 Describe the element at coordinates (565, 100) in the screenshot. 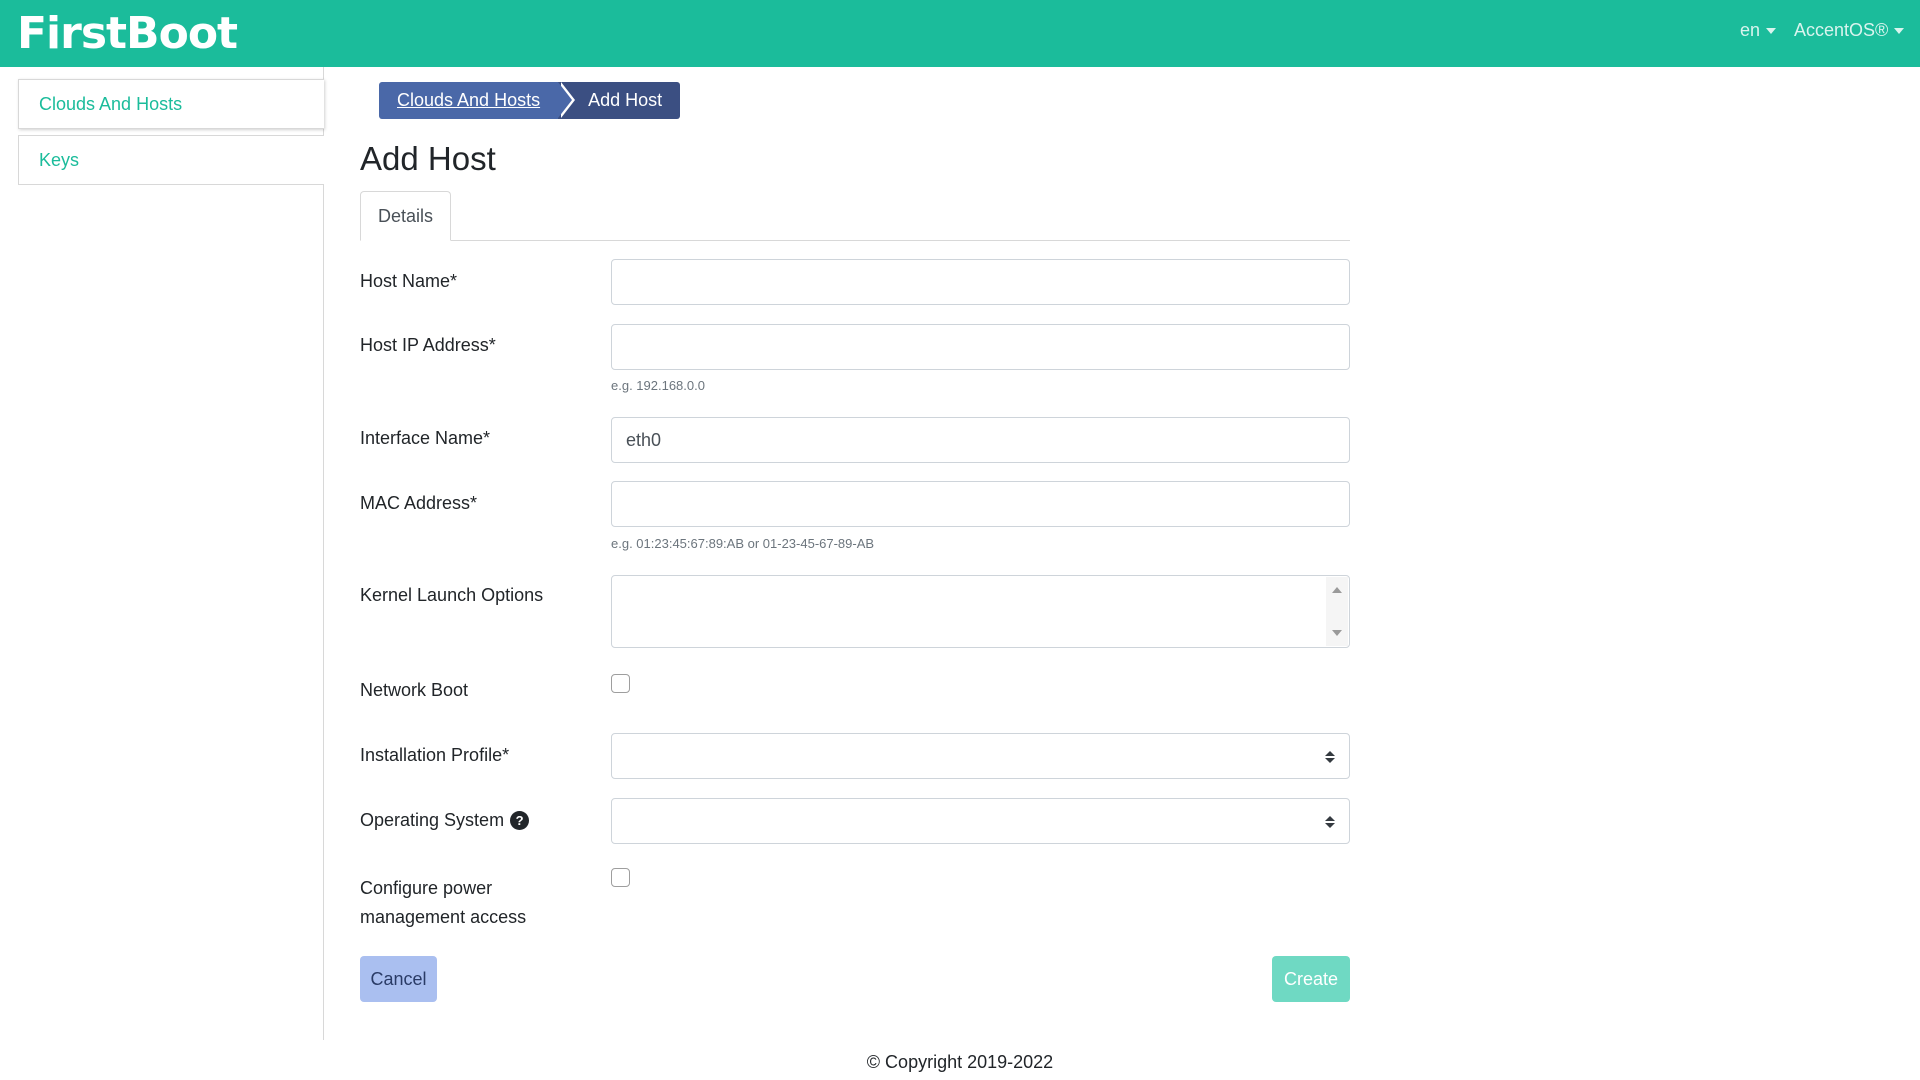

I see `breadcrumb-arrow` at that location.